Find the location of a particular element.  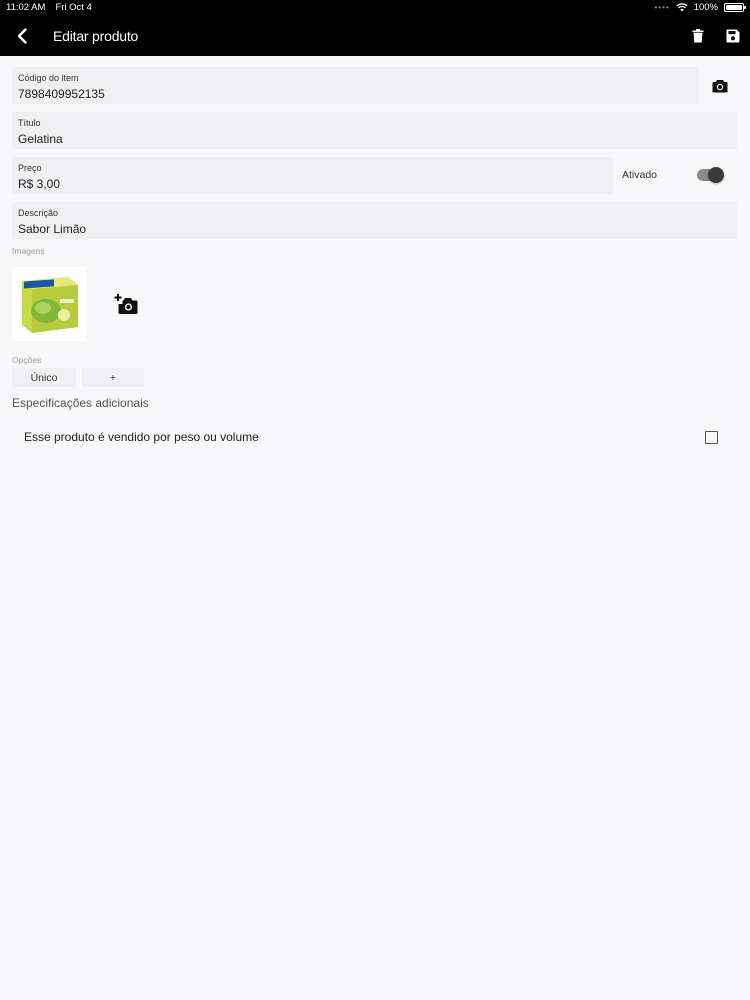

wifi-icon is located at coordinates (682, 7).